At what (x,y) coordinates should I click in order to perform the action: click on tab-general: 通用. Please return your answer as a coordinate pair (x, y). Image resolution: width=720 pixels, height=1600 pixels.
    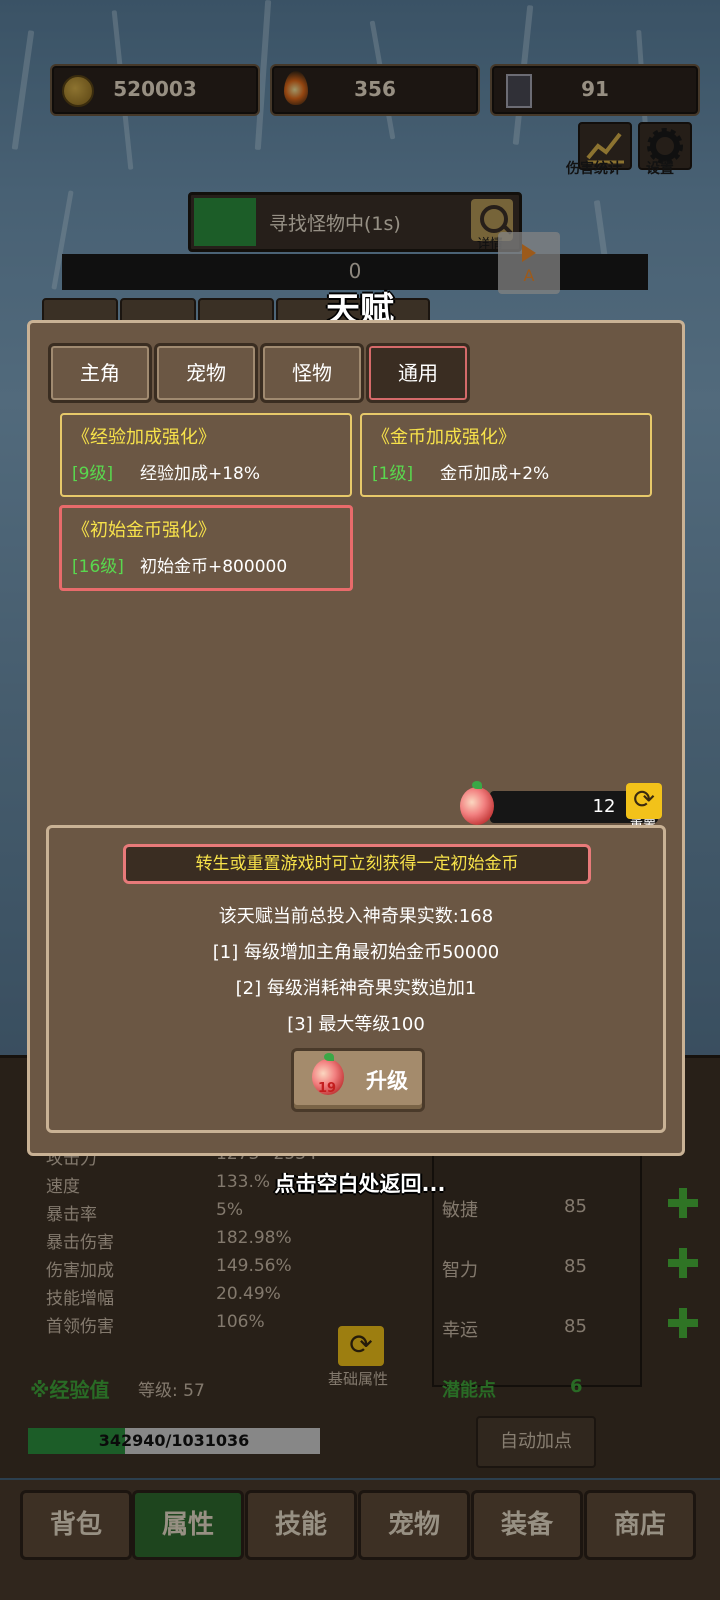
    Looking at the image, I should click on (418, 373).